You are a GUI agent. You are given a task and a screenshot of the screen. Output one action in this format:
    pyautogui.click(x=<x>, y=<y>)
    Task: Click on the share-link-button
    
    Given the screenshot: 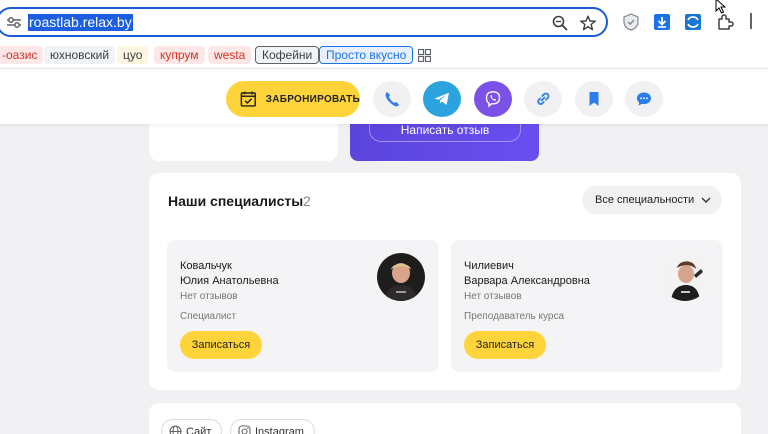 What is the action you would take?
    pyautogui.click(x=543, y=99)
    